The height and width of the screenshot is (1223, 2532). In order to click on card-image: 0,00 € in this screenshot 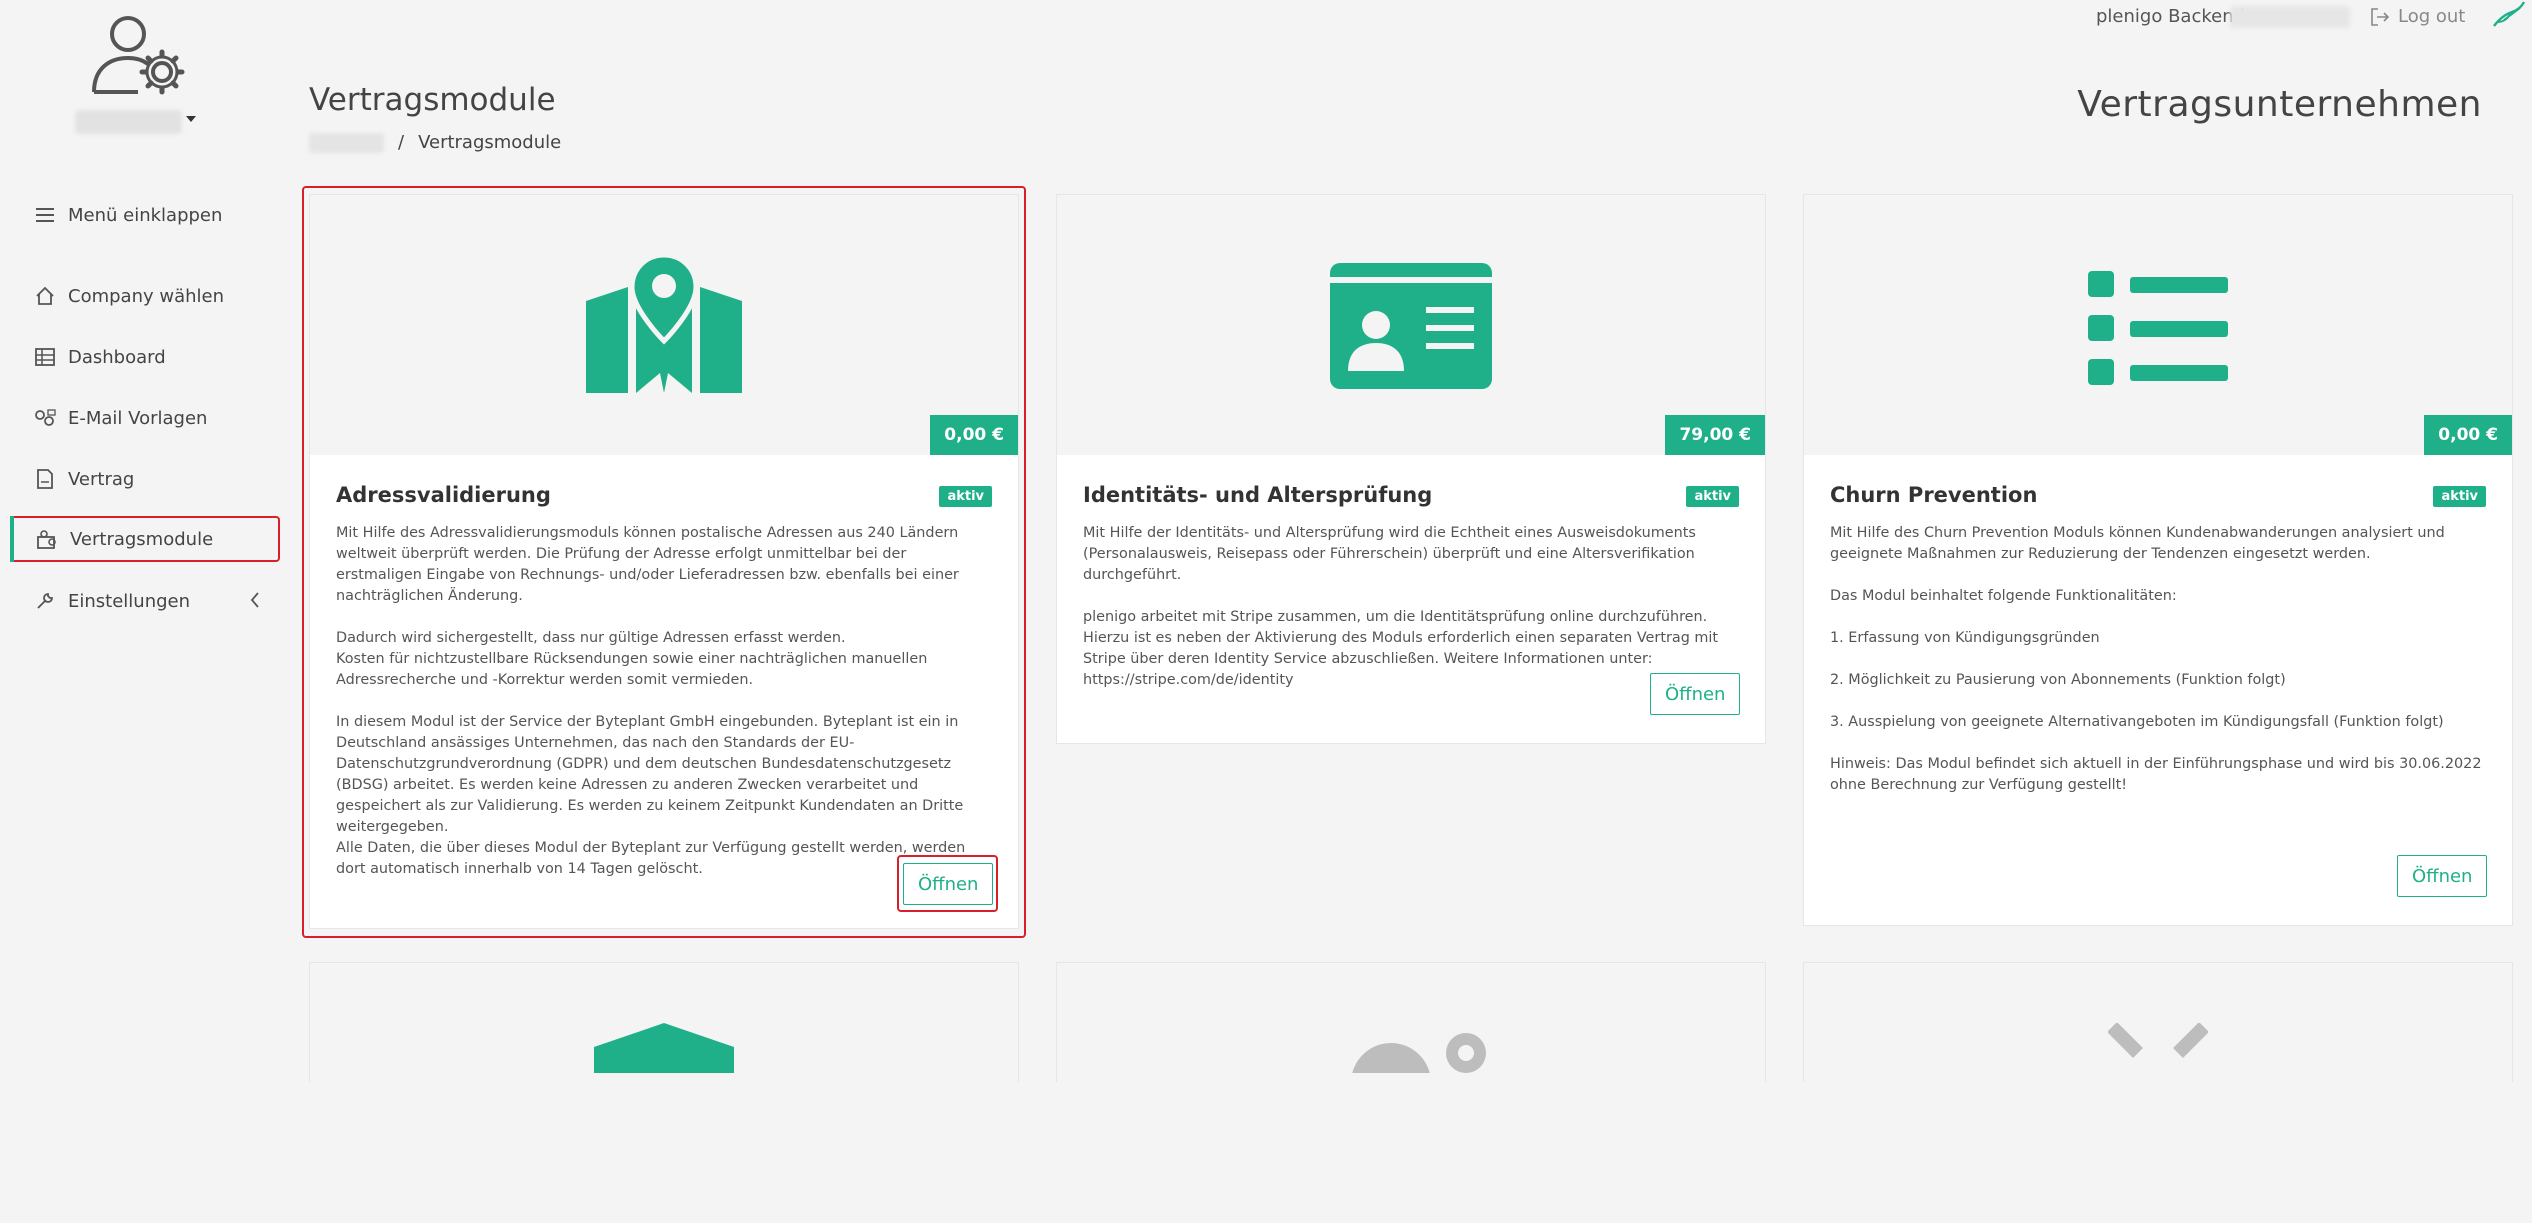, I will do `click(2158, 325)`.